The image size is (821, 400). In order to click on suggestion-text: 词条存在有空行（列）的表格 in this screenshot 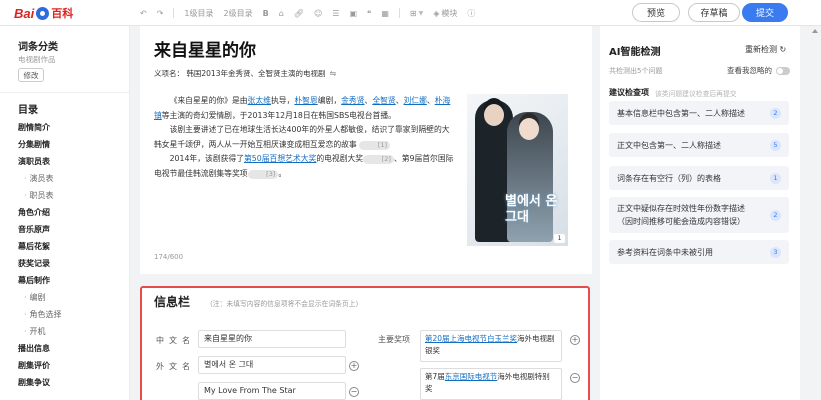, I will do `click(669, 178)`.